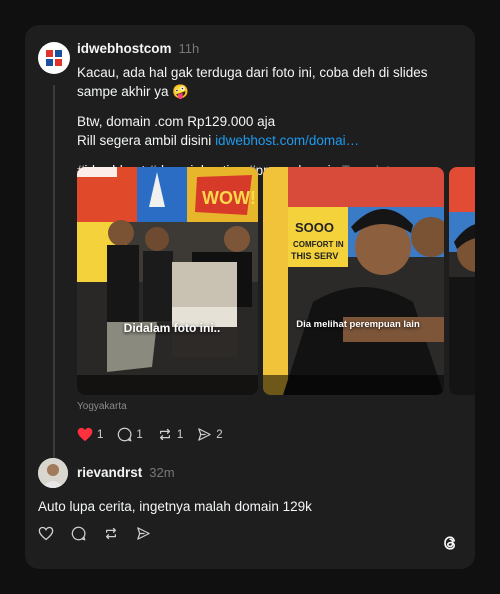  I want to click on reply-actions, so click(94, 533).